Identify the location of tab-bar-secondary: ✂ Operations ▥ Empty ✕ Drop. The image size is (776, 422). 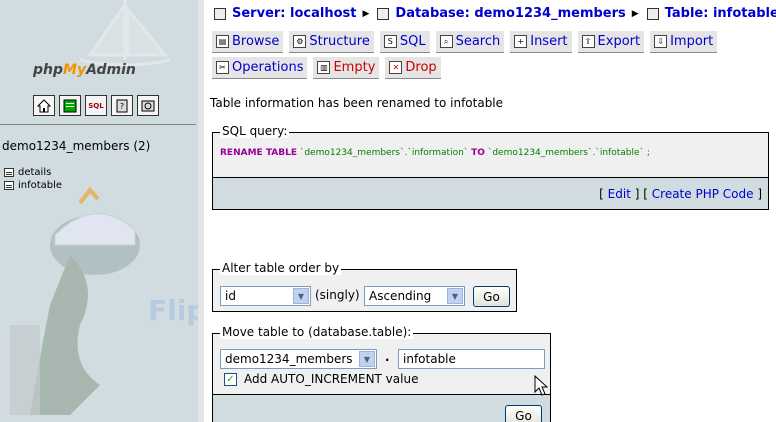
(326, 68).